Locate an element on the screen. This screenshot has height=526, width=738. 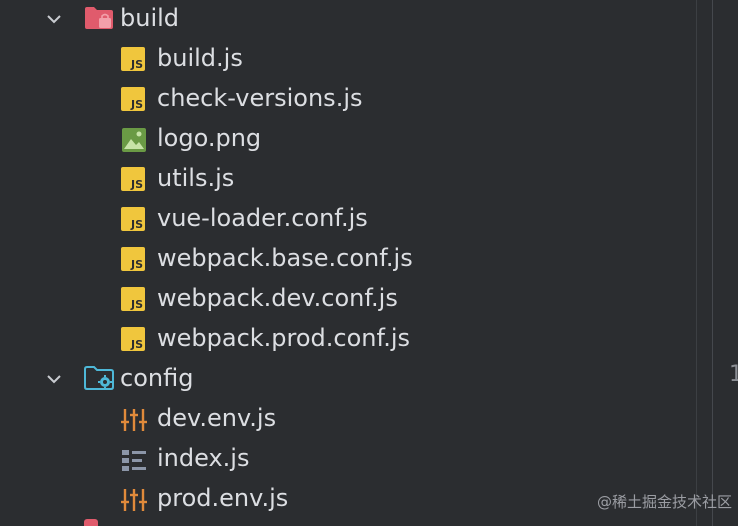
panel-divider is located at coordinates (696, 263).